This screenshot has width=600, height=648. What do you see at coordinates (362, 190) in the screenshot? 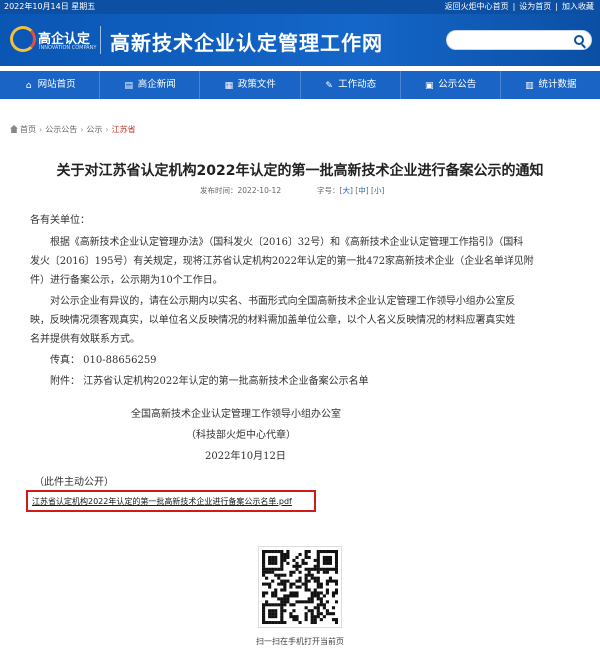
I see `font-medium-button: 中` at bounding box center [362, 190].